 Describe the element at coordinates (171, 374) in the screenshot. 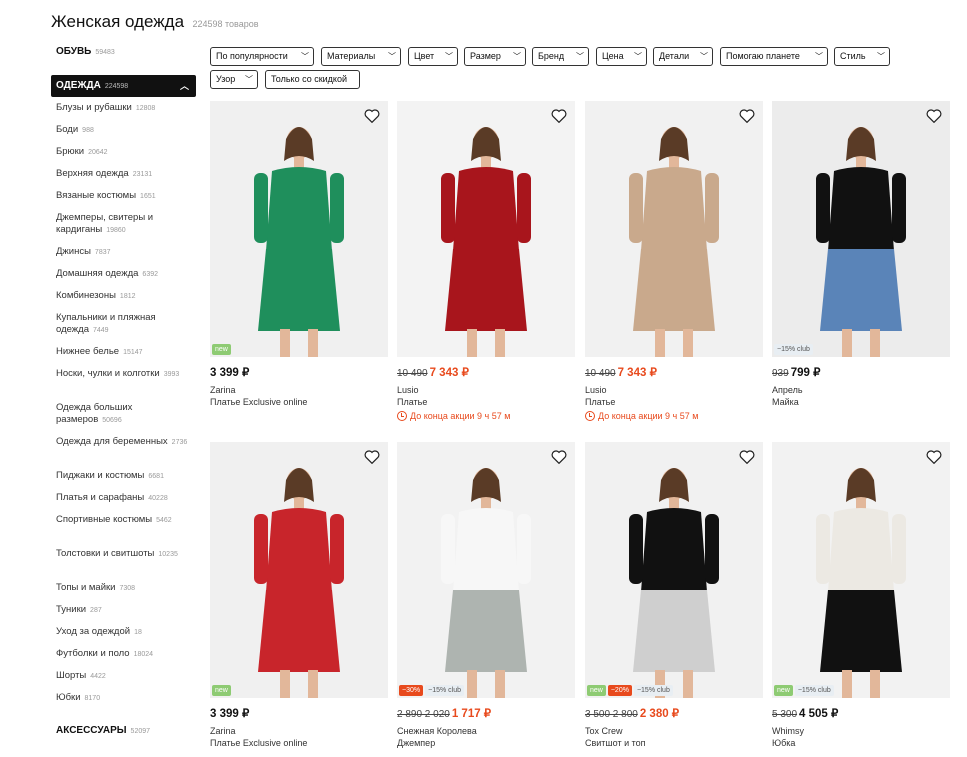

I see `subcategory-count: 3993` at that location.